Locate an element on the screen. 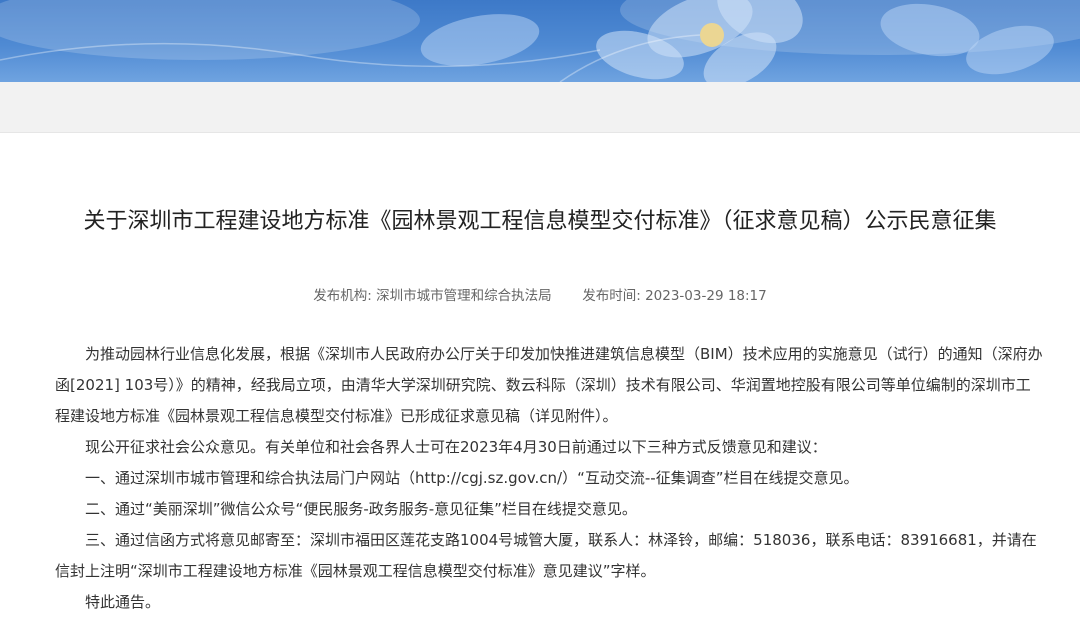 The image size is (1080, 623). nav-bar is located at coordinates (540, 107).